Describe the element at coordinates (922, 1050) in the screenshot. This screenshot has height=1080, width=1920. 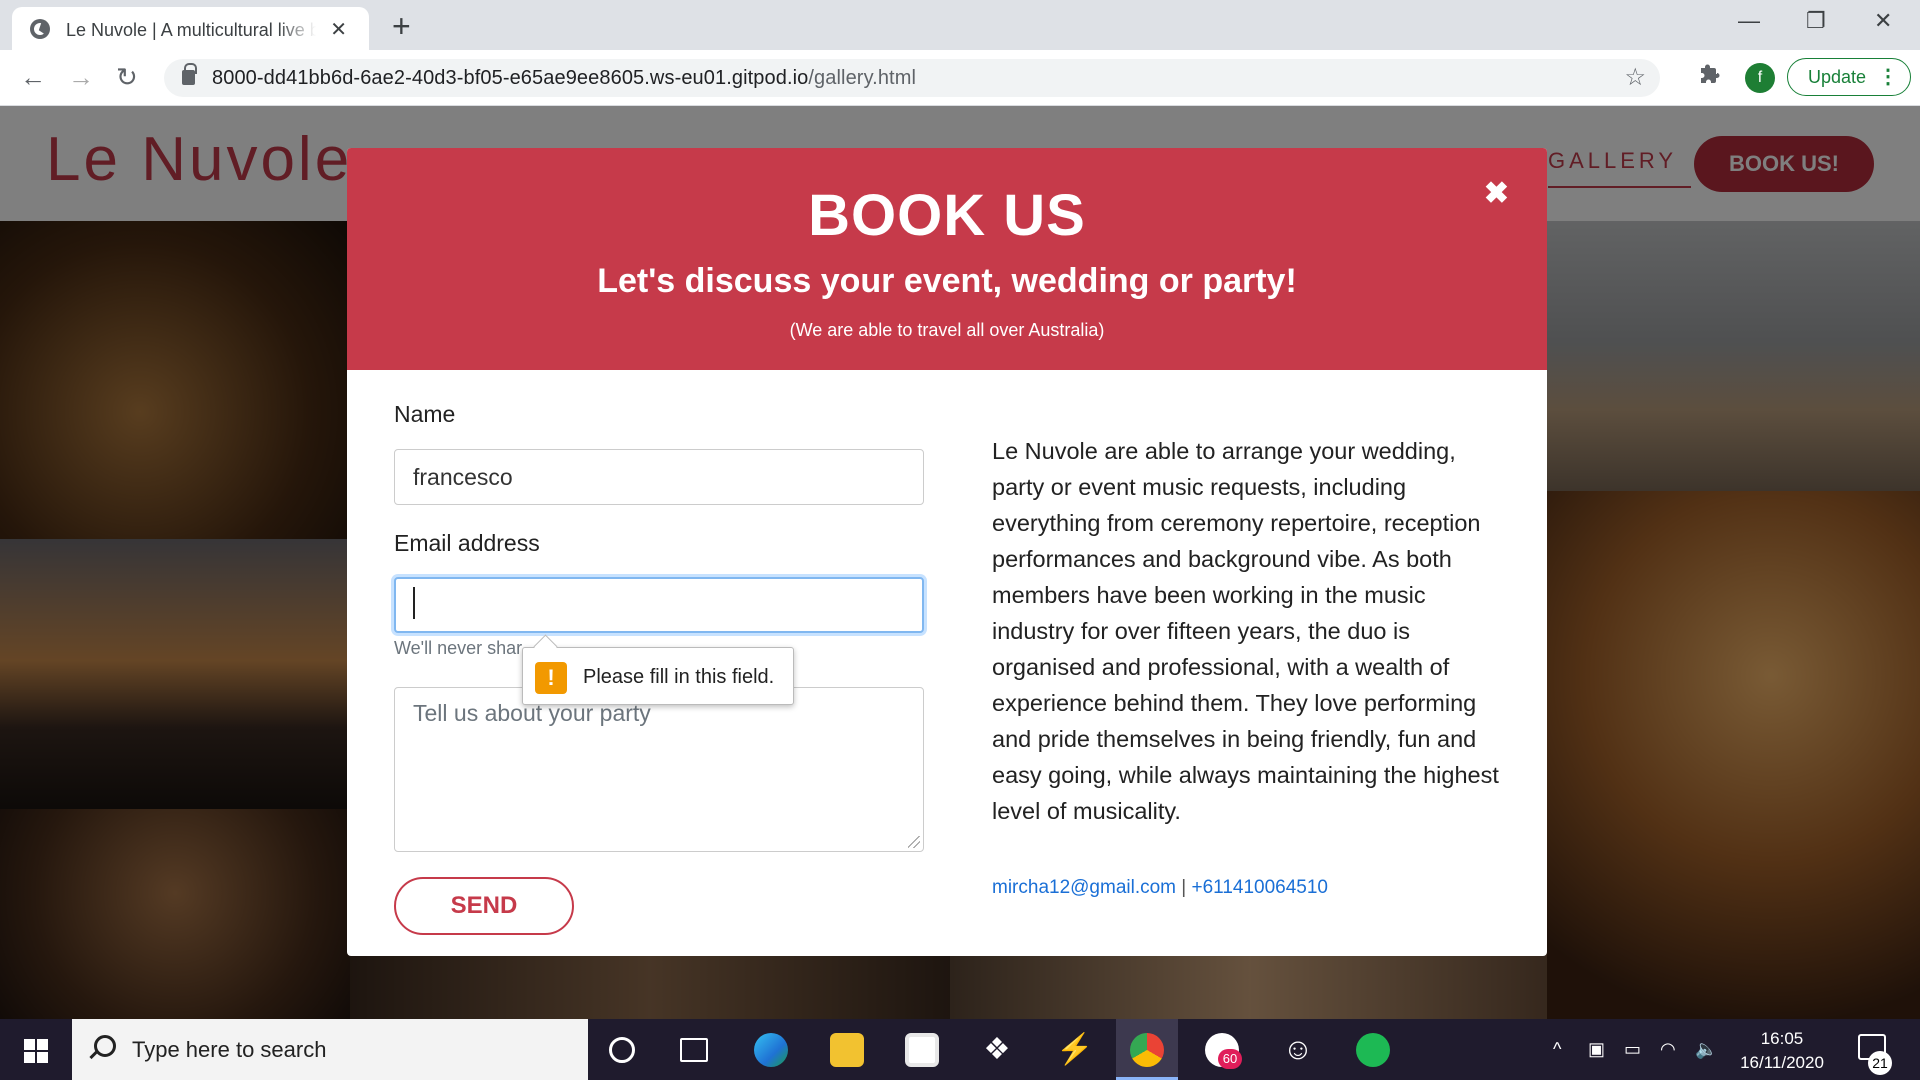
I see `store-icon` at that location.